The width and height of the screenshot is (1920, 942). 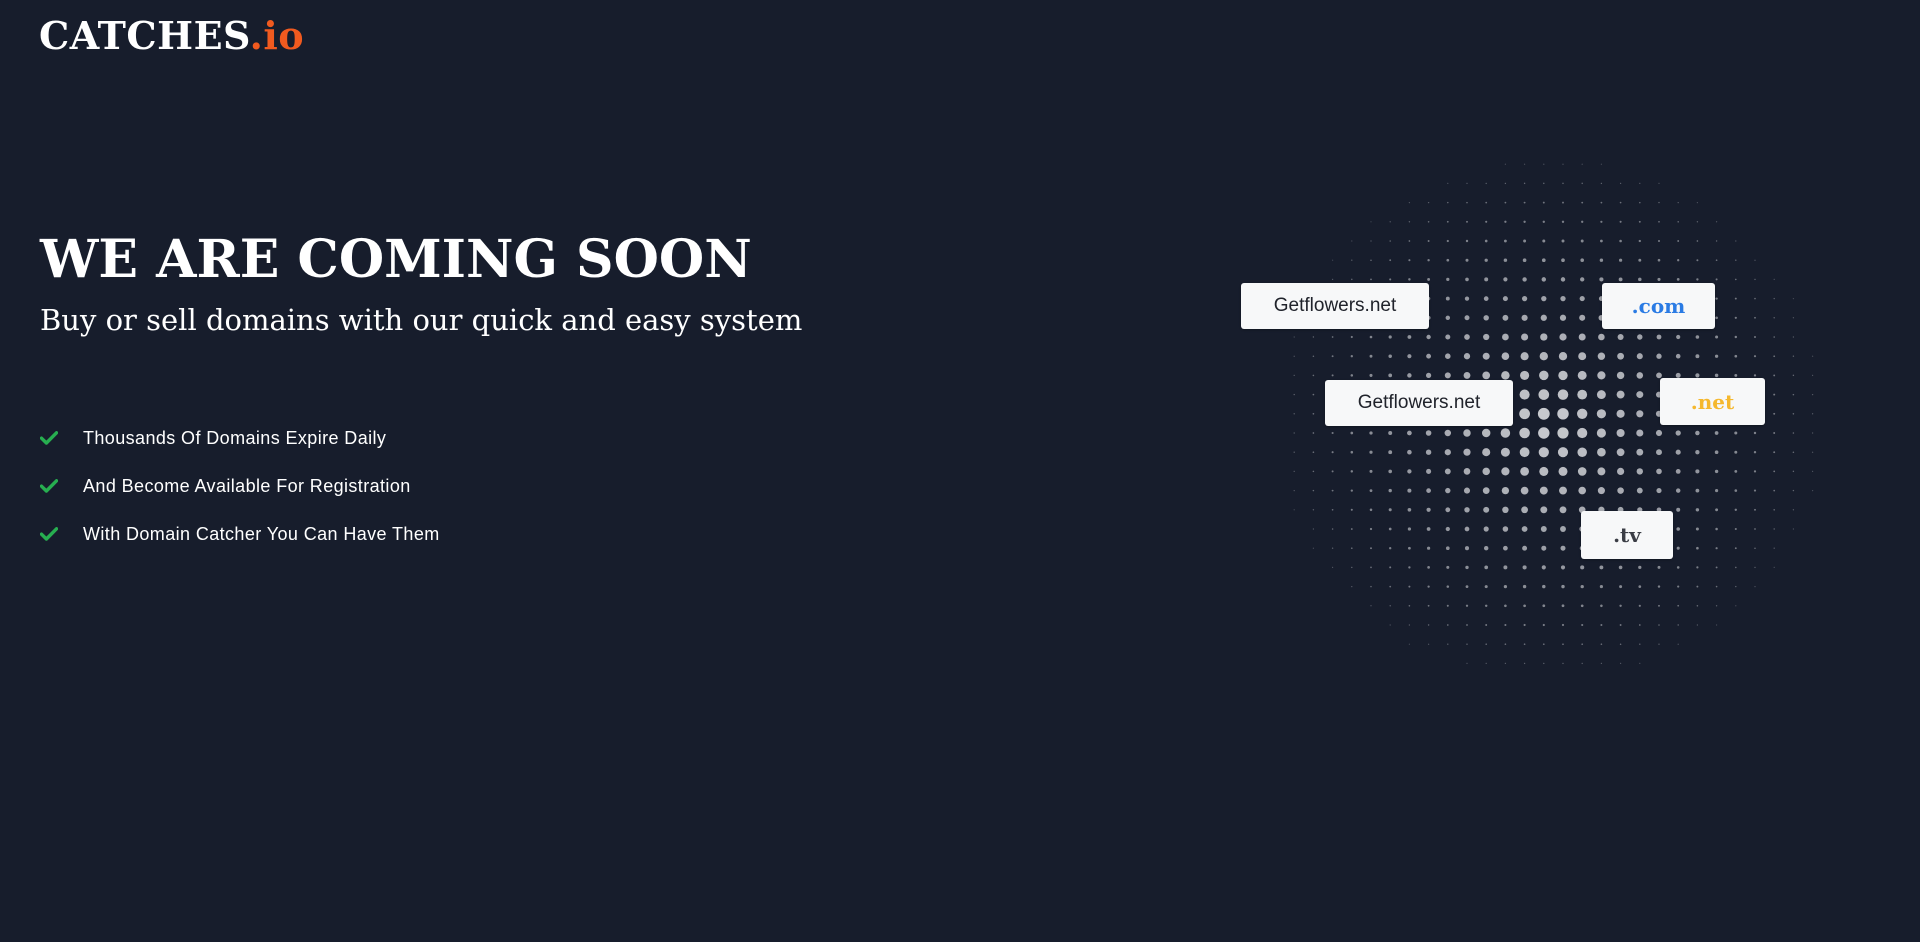 I want to click on hero-title: WE ARE COMING SOON, so click(x=396, y=259).